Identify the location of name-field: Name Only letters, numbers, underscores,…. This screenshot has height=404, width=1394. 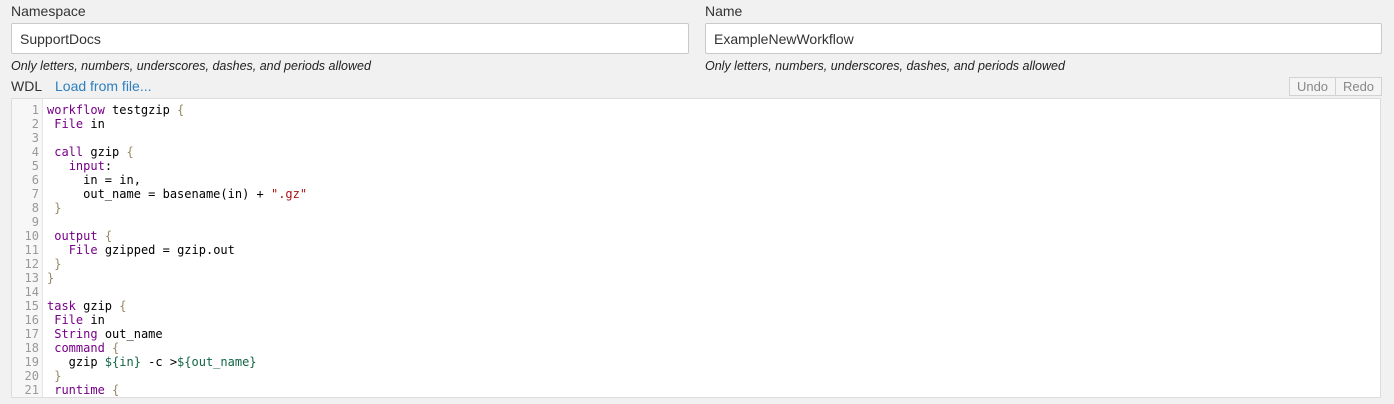
(1043, 38).